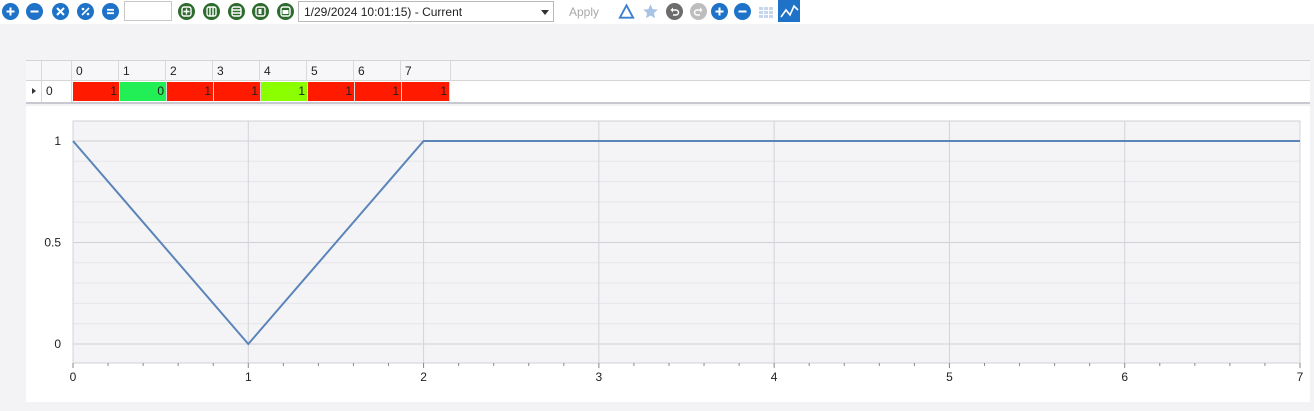 The image size is (1314, 411). What do you see at coordinates (142, 71) in the screenshot?
I see `column-header: 1` at bounding box center [142, 71].